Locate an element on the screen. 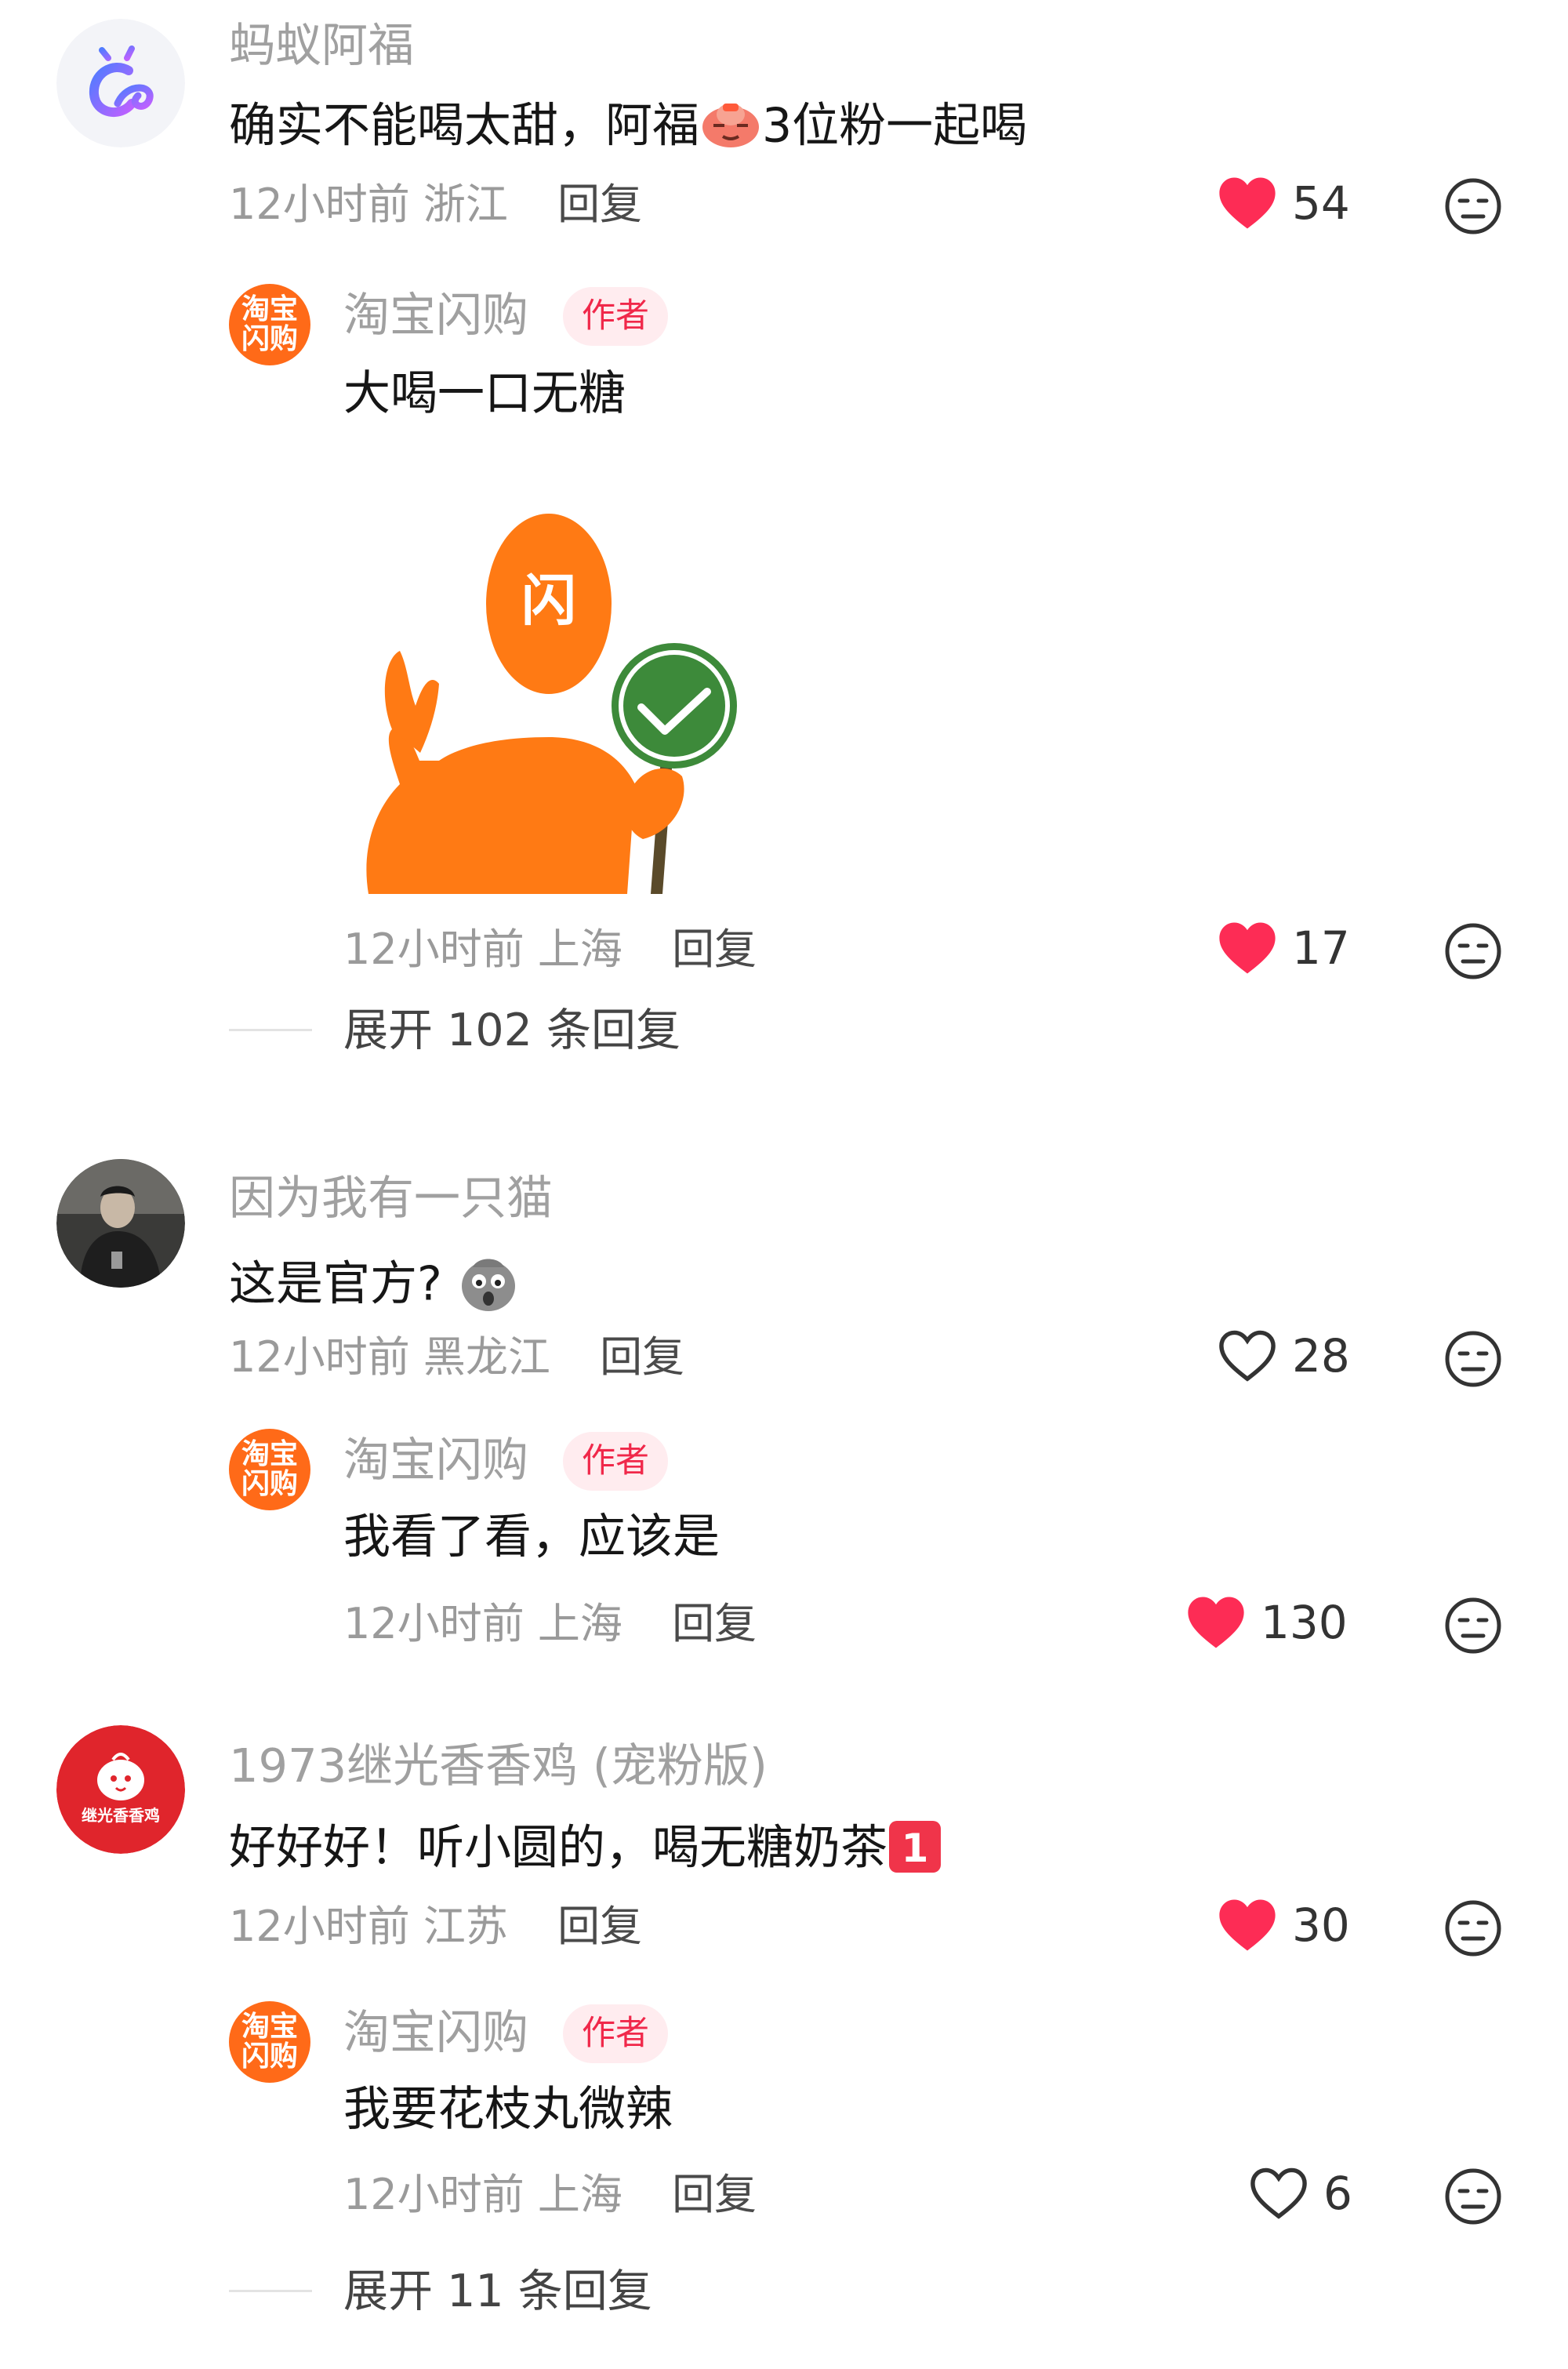 The width and height of the screenshot is (1568, 2369). comment-username: 1973继光香香鸡 (宠粉版) is located at coordinates (498, 1766).